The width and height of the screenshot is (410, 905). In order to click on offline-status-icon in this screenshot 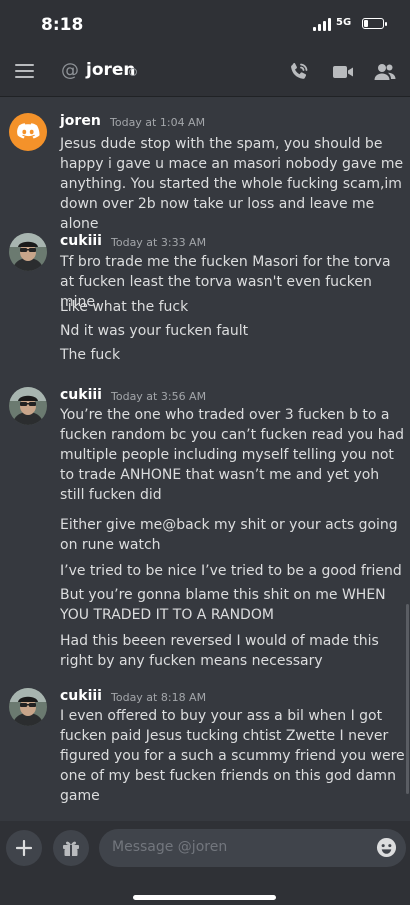, I will do `click(133, 72)`.